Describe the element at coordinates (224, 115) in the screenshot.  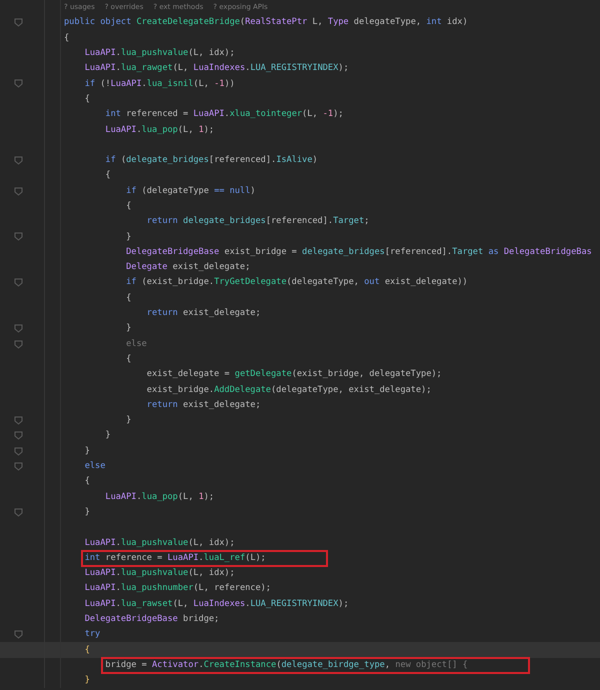
I see `code-line: int referenced = LuaAPI.xlua_tointeger(L, -1);` at that location.